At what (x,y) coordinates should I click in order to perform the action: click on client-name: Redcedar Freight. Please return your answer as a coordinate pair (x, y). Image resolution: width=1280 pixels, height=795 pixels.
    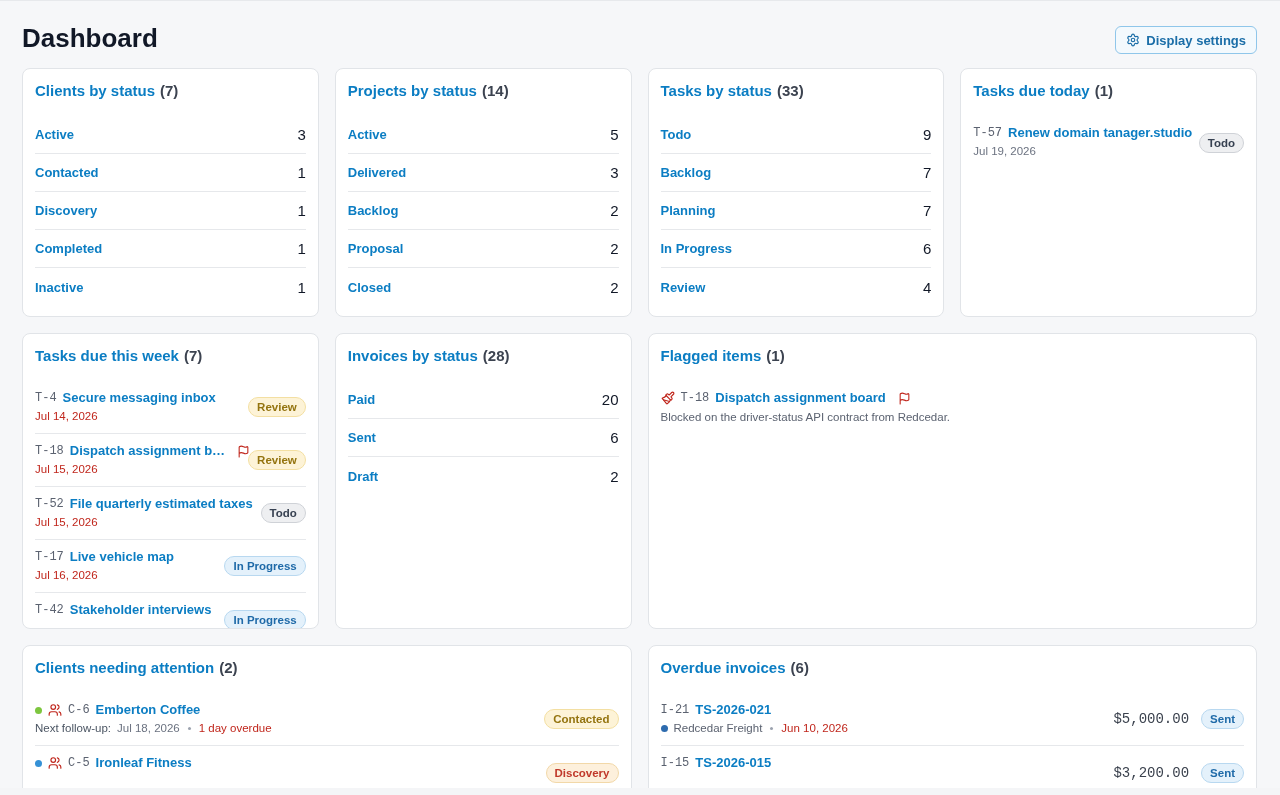
    Looking at the image, I should click on (718, 728).